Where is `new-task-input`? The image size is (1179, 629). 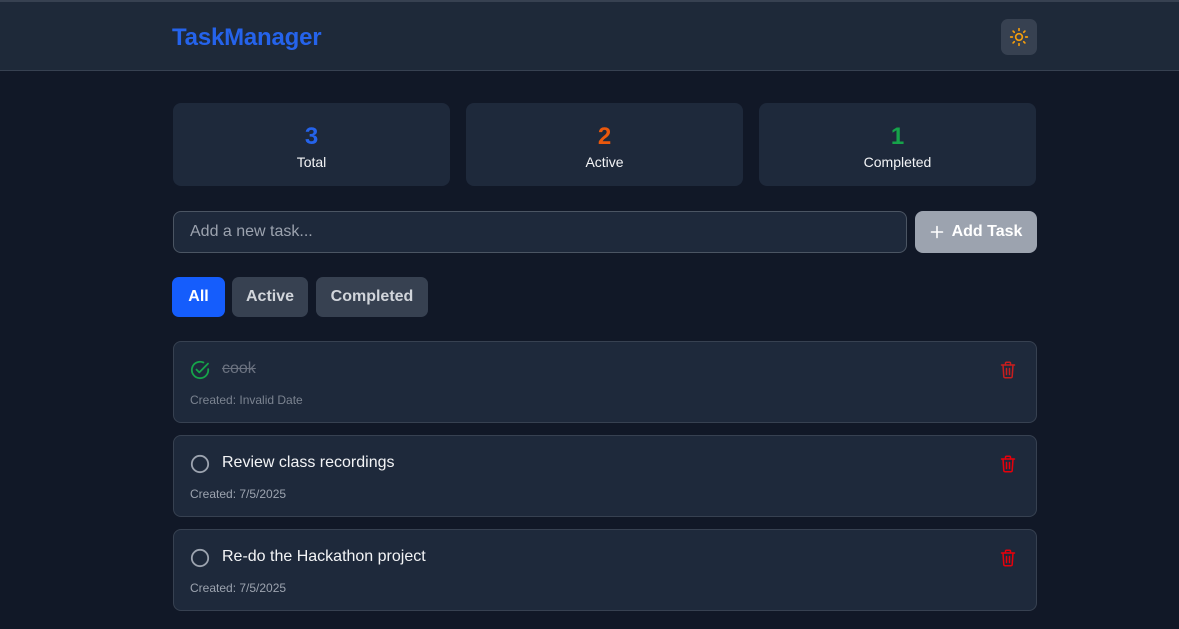
new-task-input is located at coordinates (540, 232).